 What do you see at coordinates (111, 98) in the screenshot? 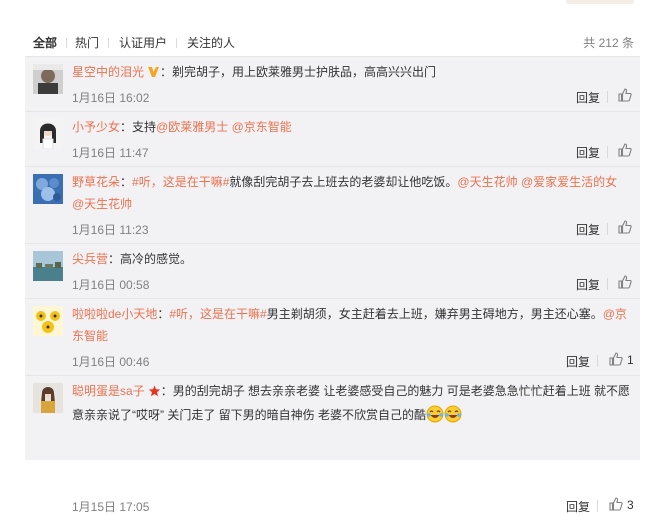
I see `comment-time: 1月16日 16:02` at bounding box center [111, 98].